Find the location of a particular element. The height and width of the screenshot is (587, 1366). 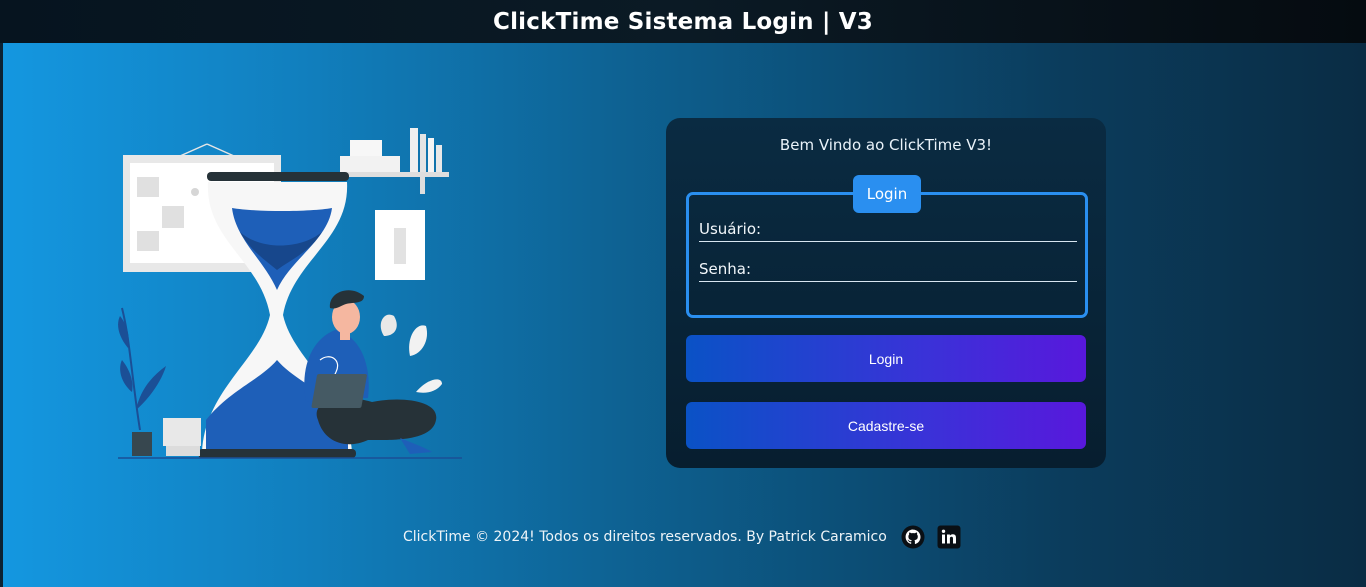

picture-frame is located at coordinates (400, 245).